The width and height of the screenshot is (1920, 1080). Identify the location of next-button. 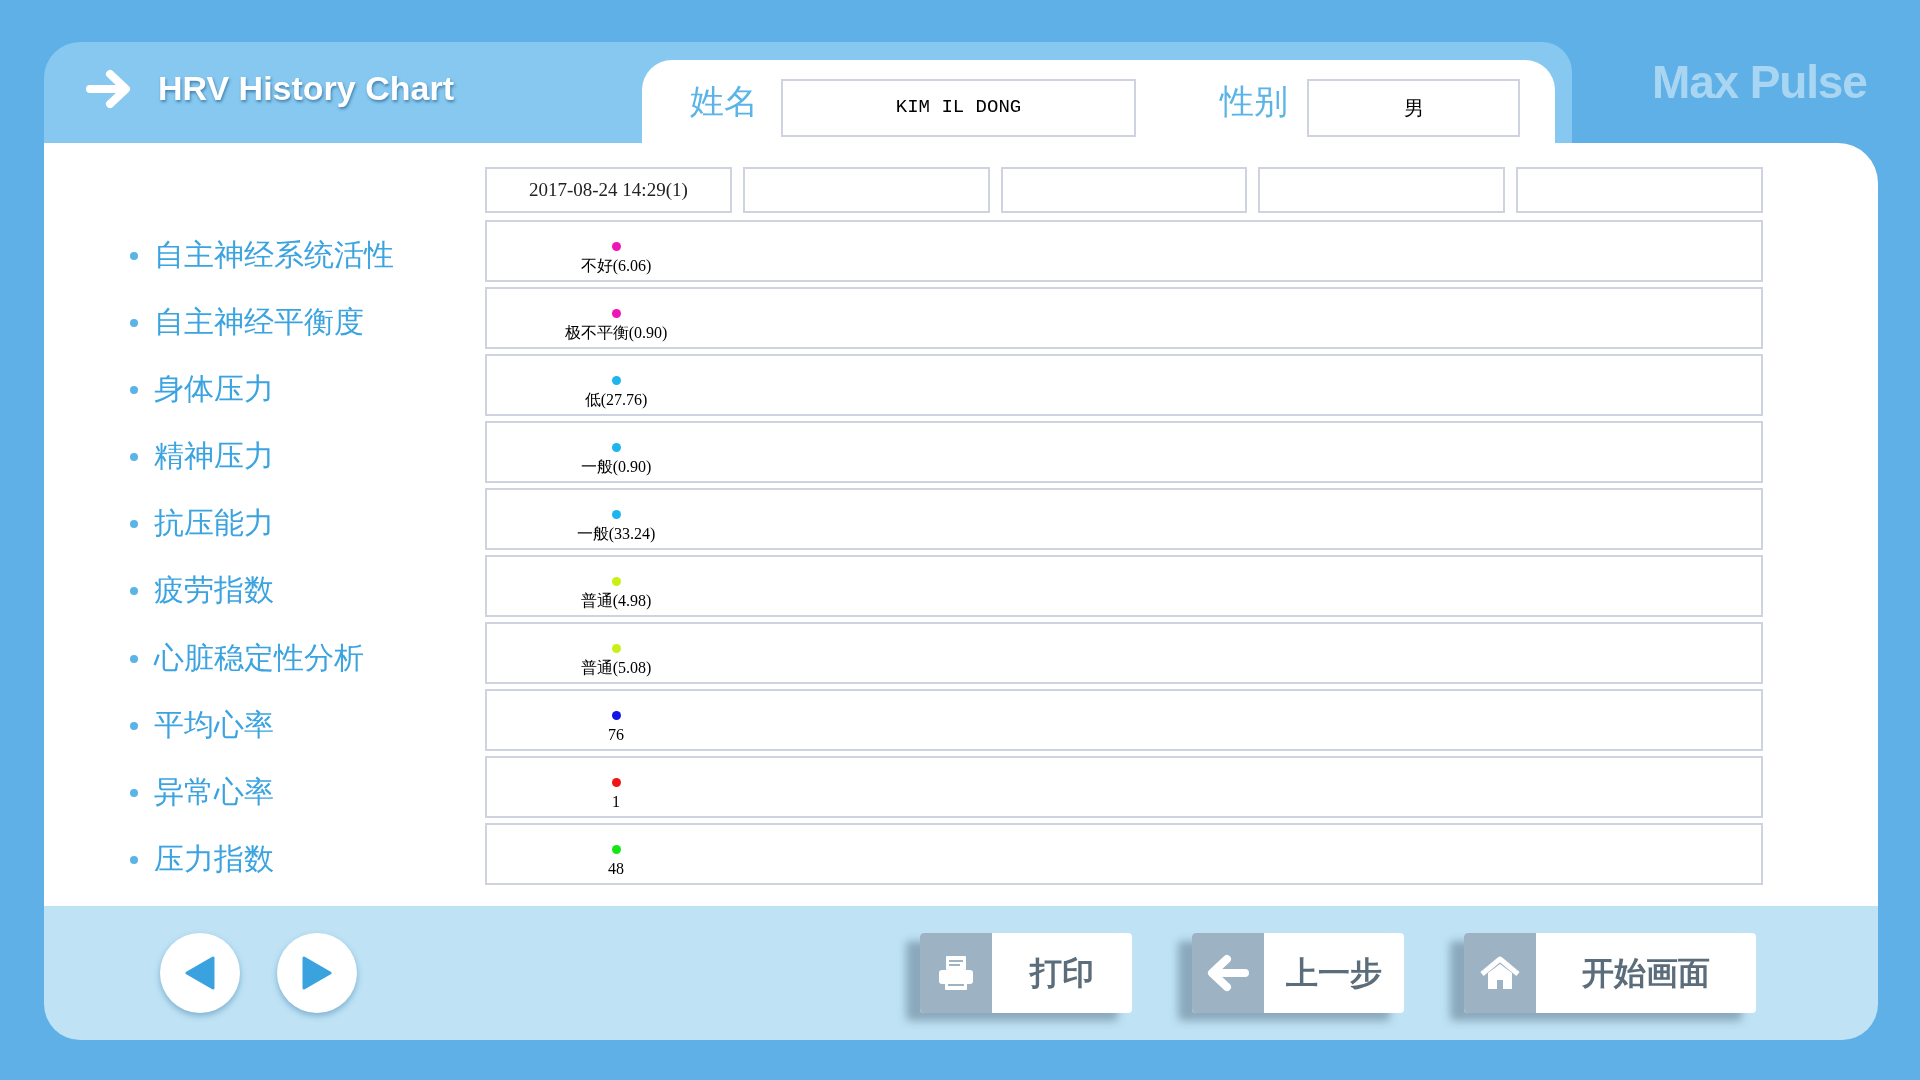
(317, 973).